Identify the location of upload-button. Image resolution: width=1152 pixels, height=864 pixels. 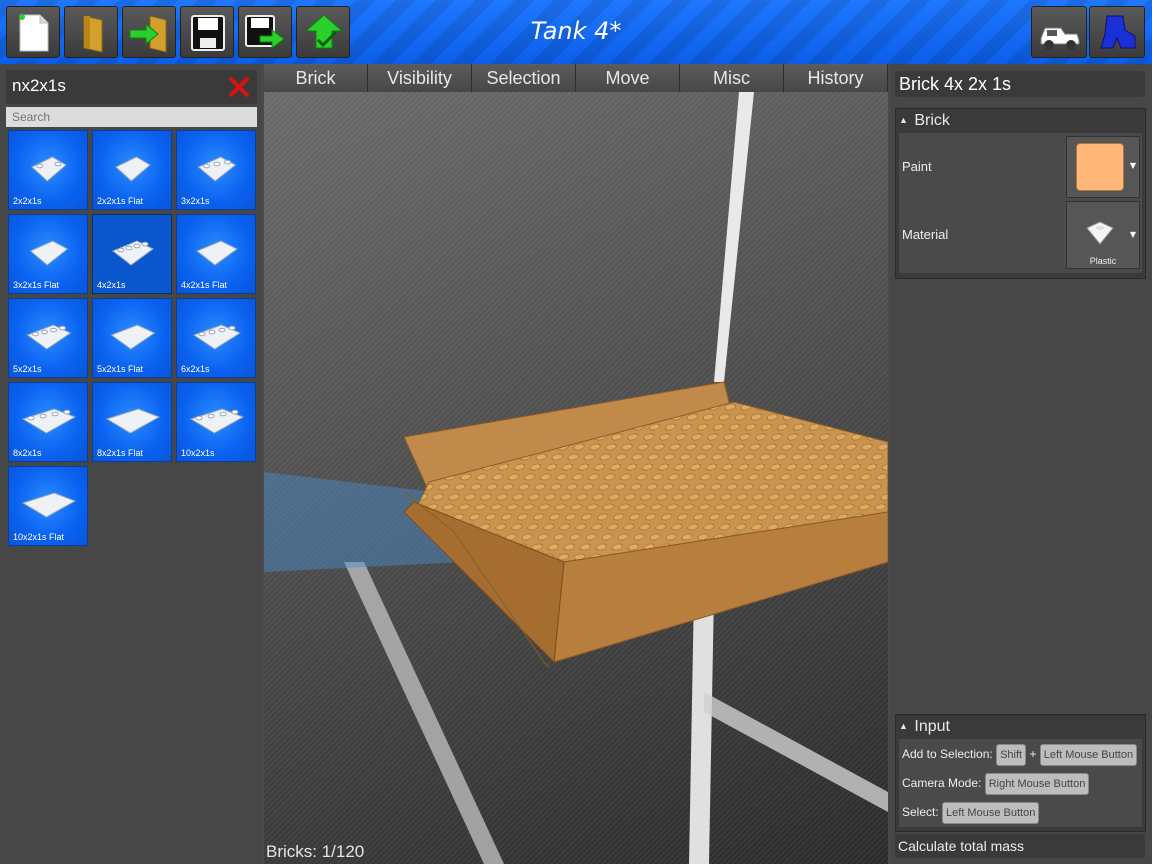
(323, 32).